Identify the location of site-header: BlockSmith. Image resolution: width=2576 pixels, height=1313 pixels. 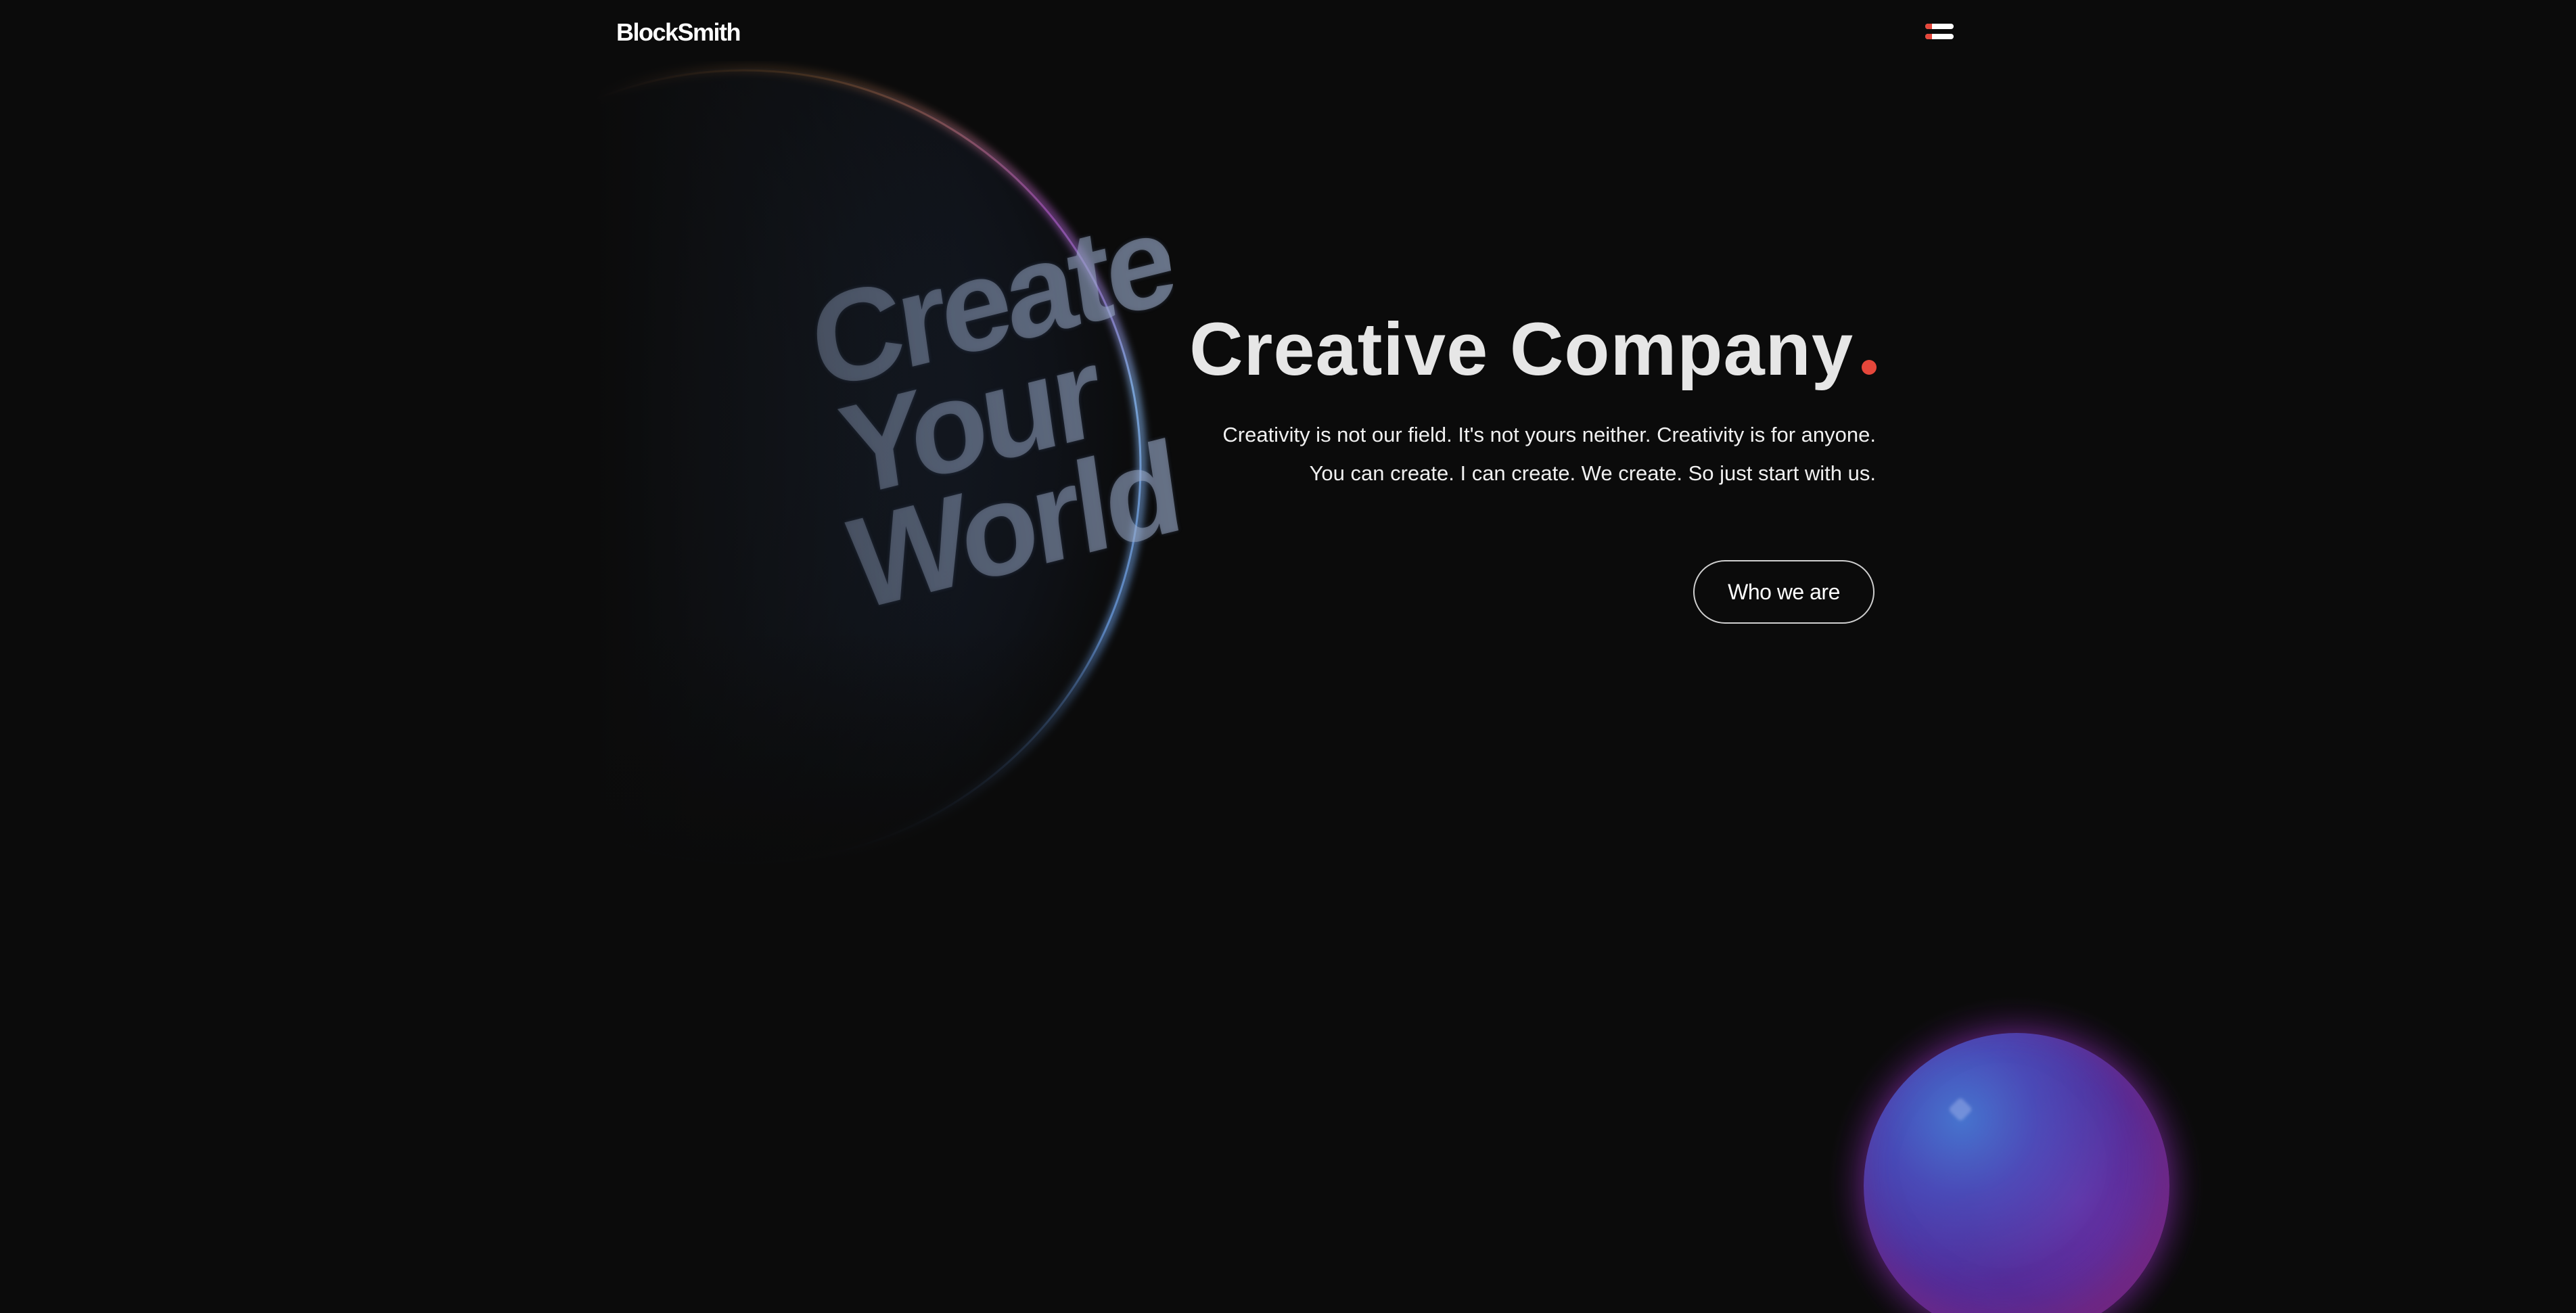
(1288, 34).